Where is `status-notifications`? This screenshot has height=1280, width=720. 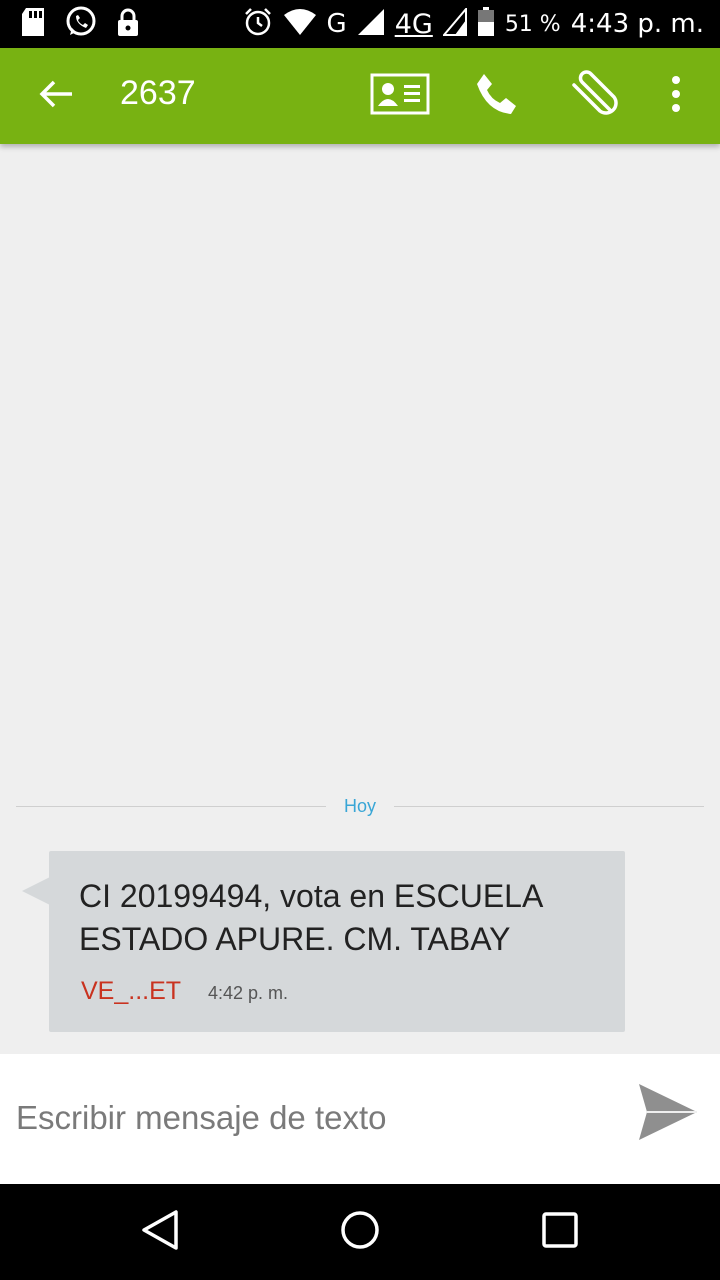
status-notifications is located at coordinates (80, 24).